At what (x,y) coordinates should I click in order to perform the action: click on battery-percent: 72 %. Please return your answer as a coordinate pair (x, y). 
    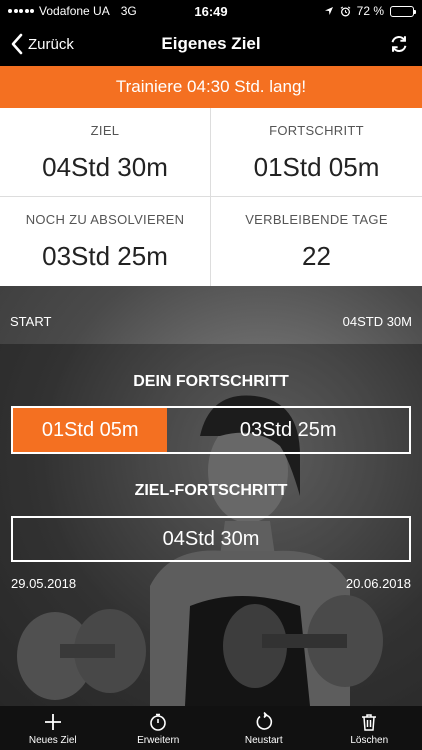
    Looking at the image, I should click on (370, 11).